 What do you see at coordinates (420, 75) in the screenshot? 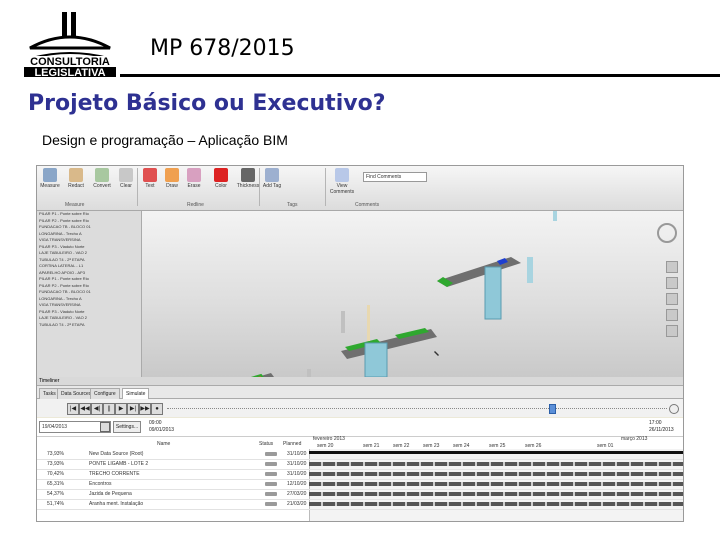
I see `header-rule` at bounding box center [420, 75].